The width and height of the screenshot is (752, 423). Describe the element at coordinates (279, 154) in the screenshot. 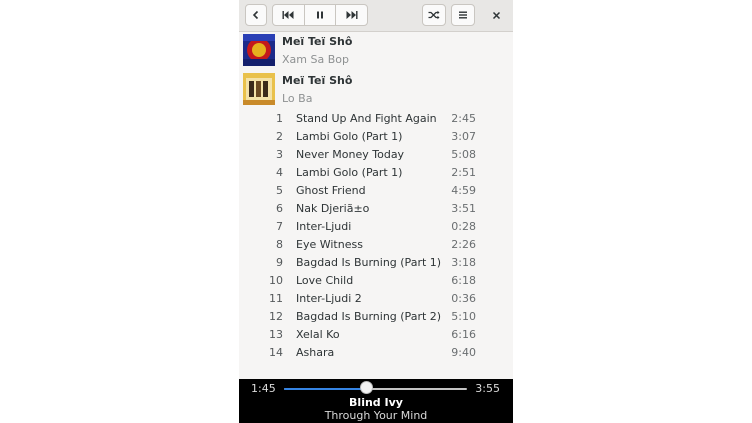

I see `track-number: 3` at that location.